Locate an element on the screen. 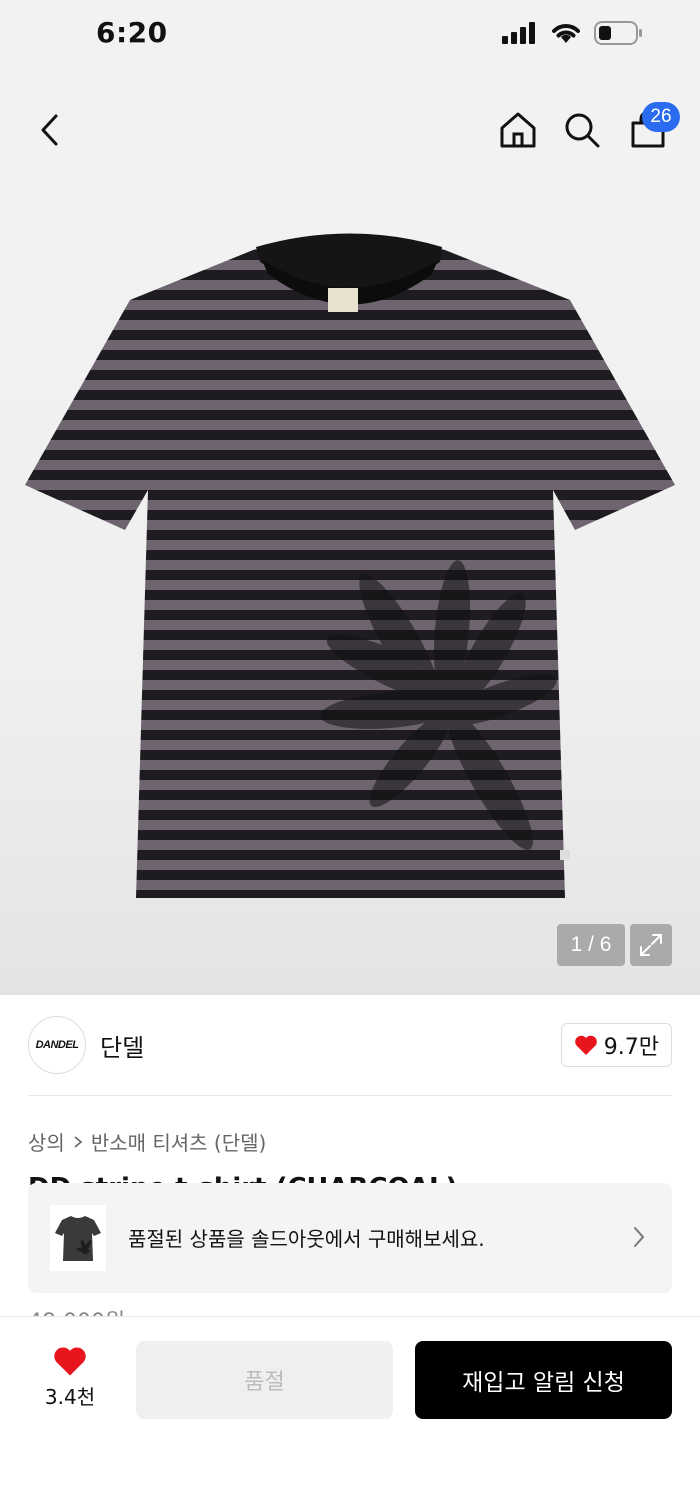 This screenshot has width=700, height=1500. search-icon is located at coordinates (582, 130).